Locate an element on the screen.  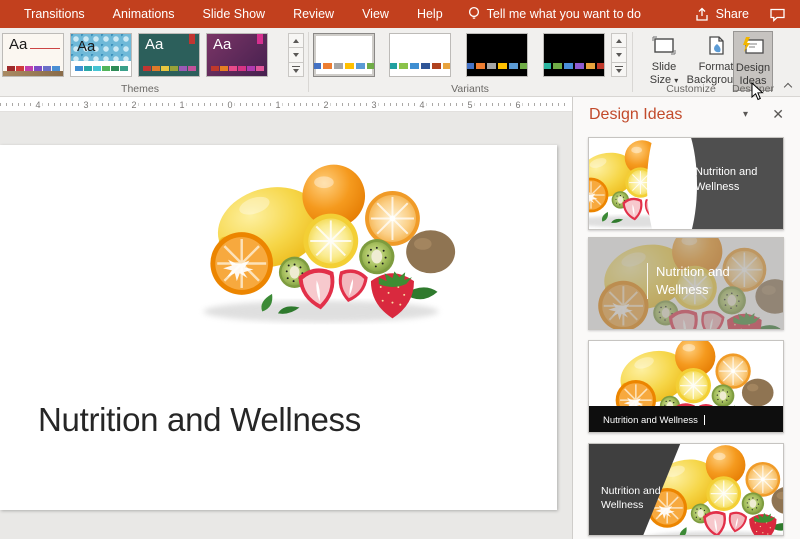
design-suggestion-3: Nutrition and Wellness is located at coordinates (686, 386).